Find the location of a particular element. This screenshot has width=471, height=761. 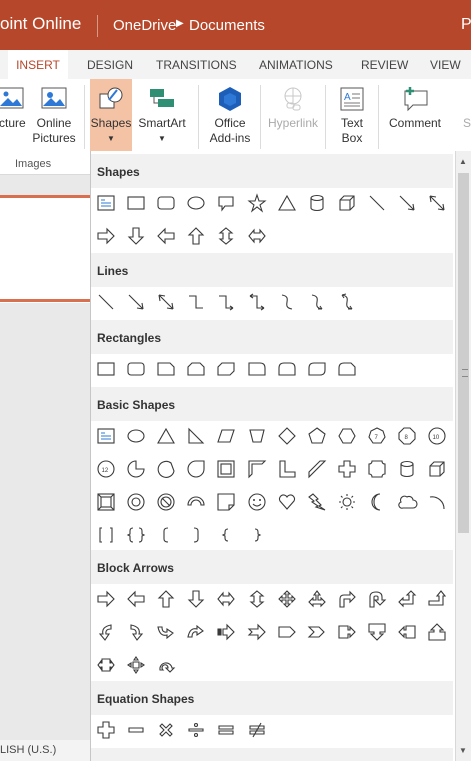

hexagon-icon is located at coordinates (347, 436).